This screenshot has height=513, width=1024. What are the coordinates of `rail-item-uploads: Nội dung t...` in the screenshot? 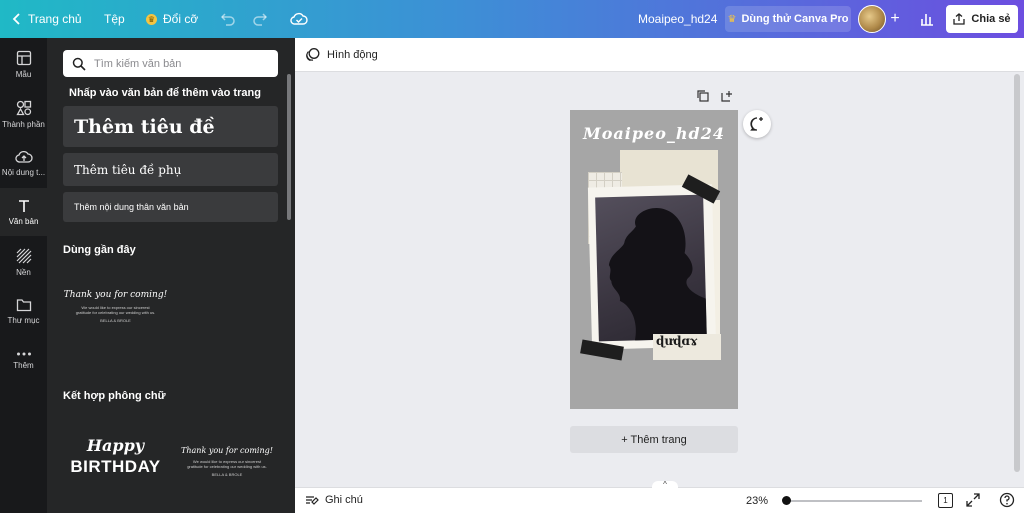 It's located at (23, 163).